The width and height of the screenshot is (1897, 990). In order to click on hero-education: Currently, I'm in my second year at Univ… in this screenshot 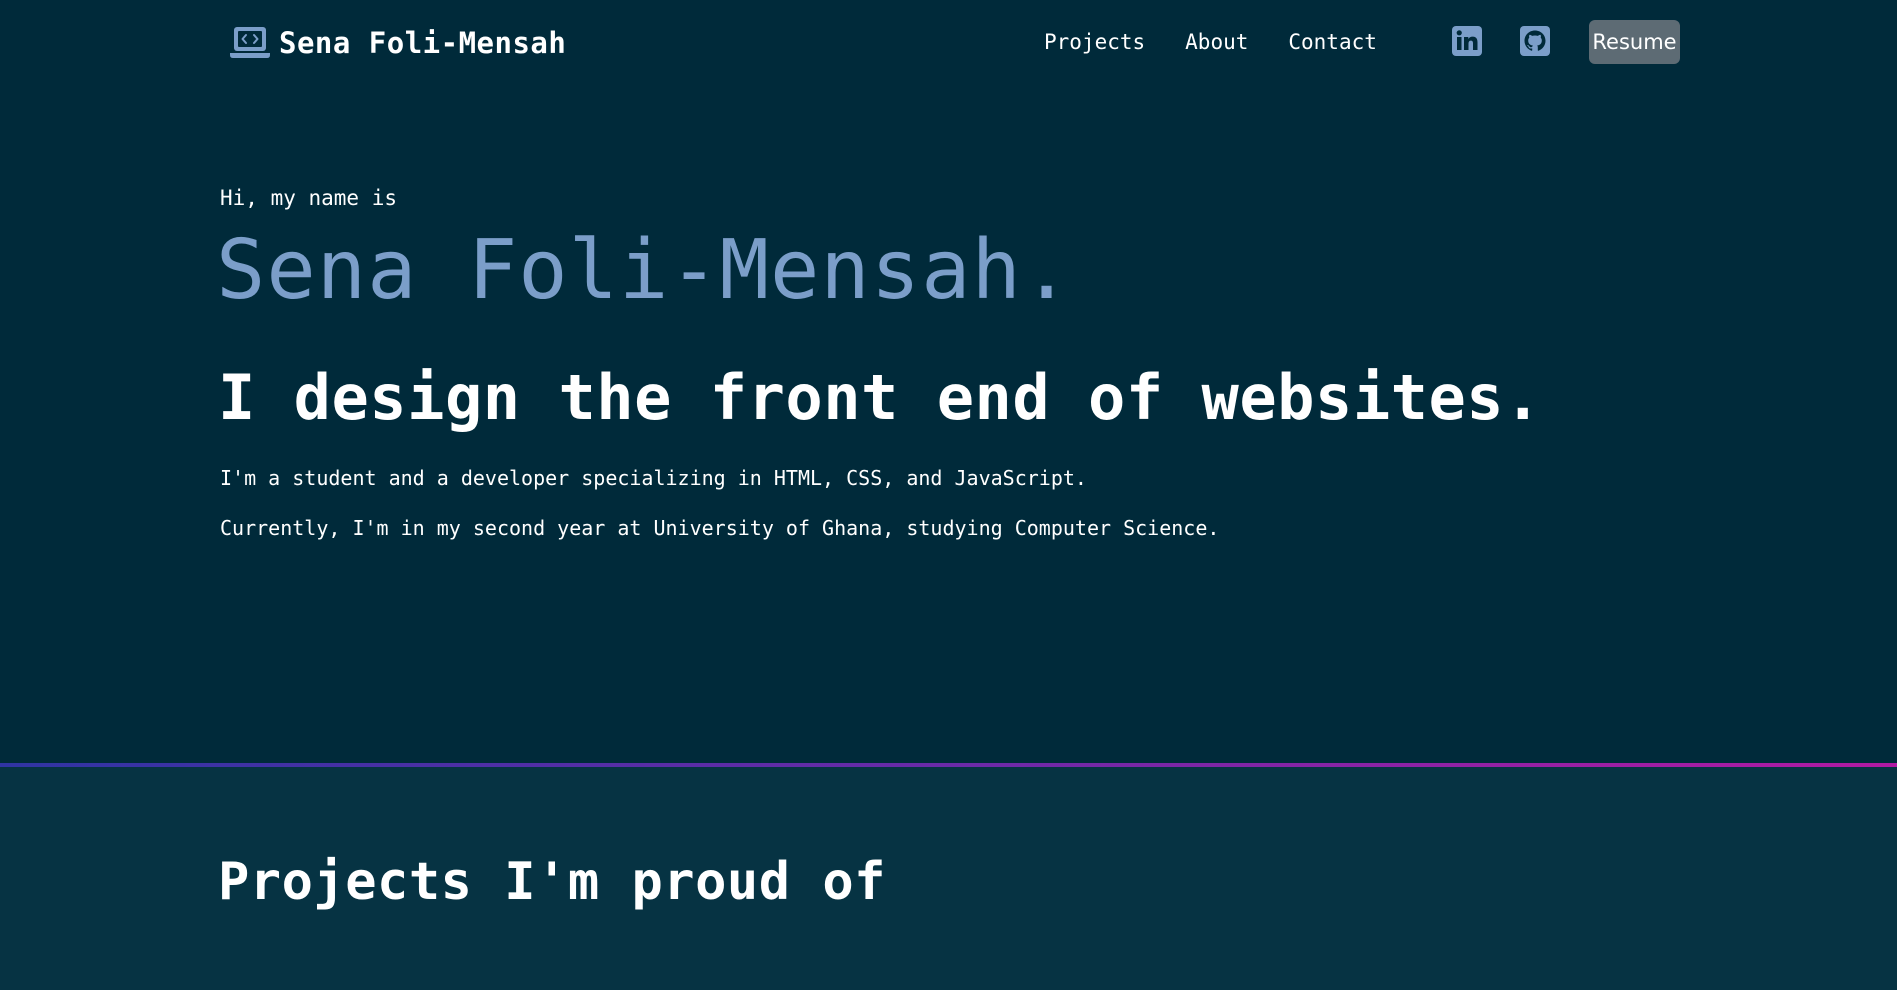, I will do `click(720, 528)`.